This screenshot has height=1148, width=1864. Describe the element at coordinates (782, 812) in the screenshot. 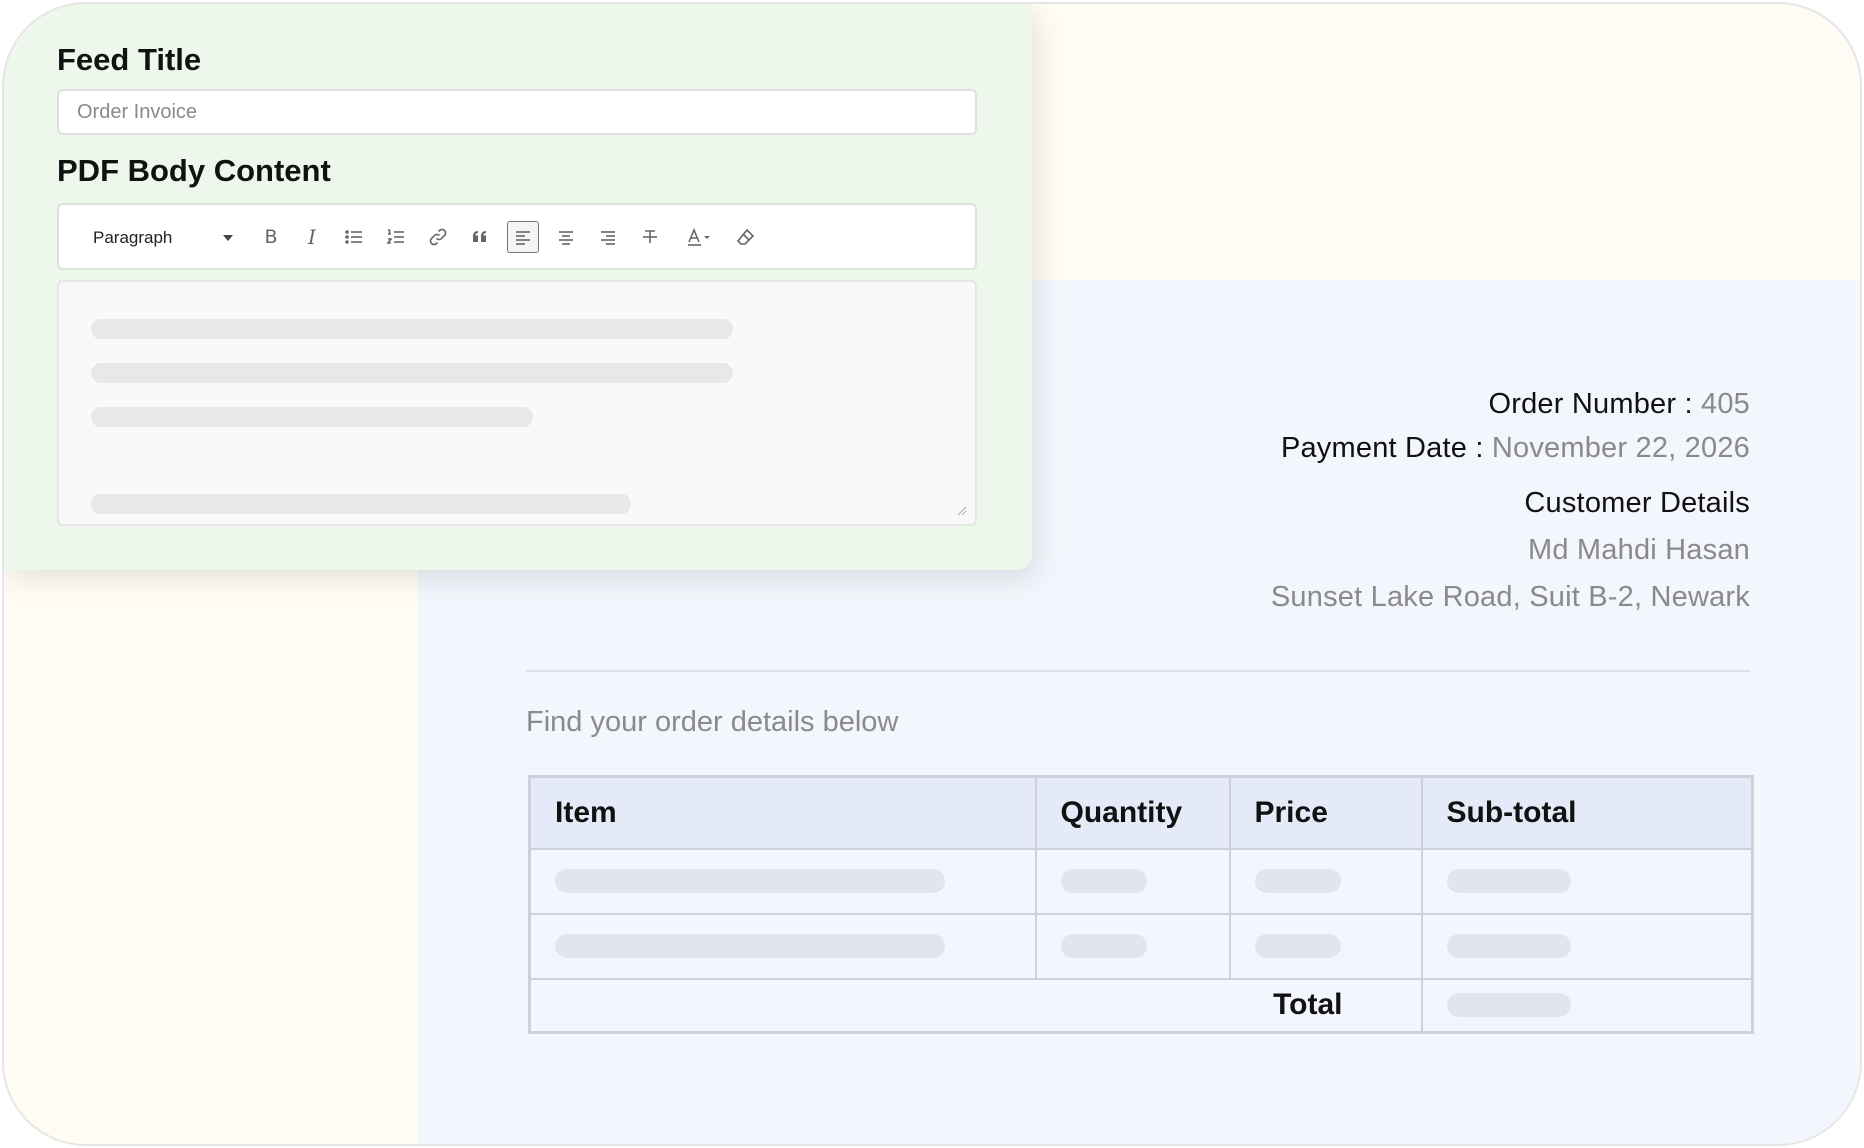

I see `header-item: Item` at that location.